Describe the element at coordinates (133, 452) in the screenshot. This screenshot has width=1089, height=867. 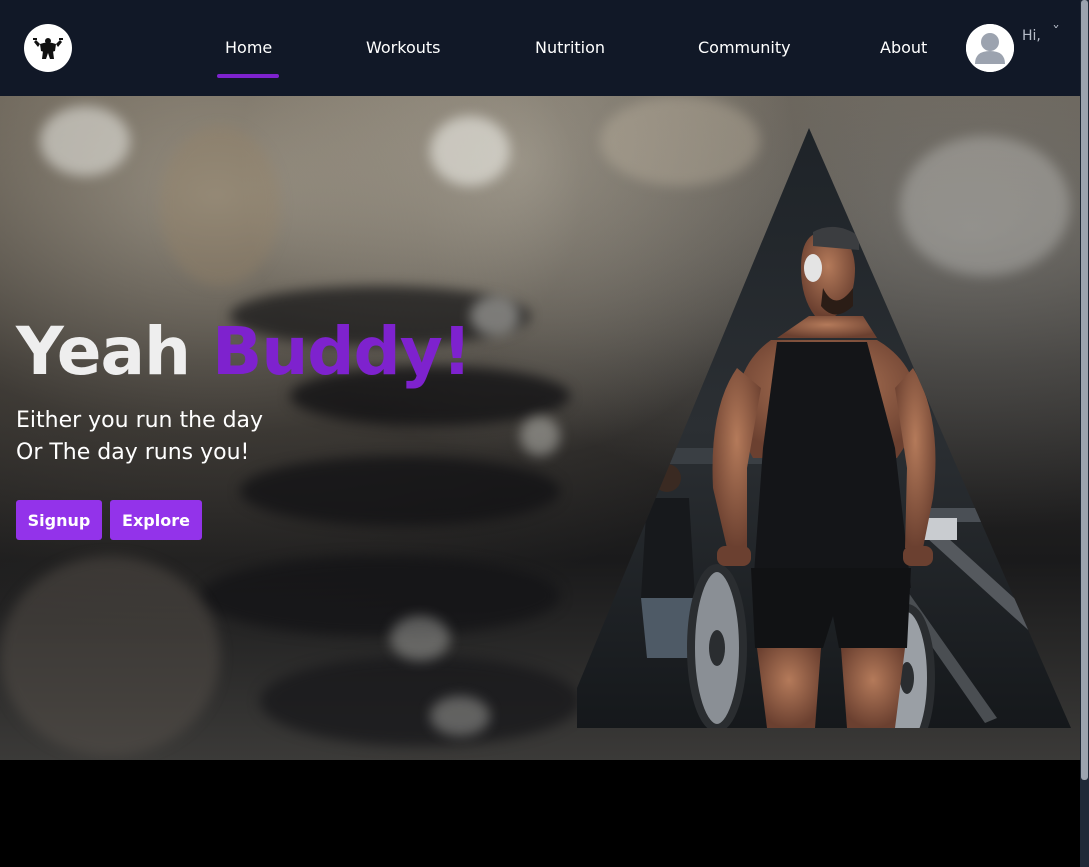
I see `hero-subtitle-line2: Or The day runs you!` at that location.